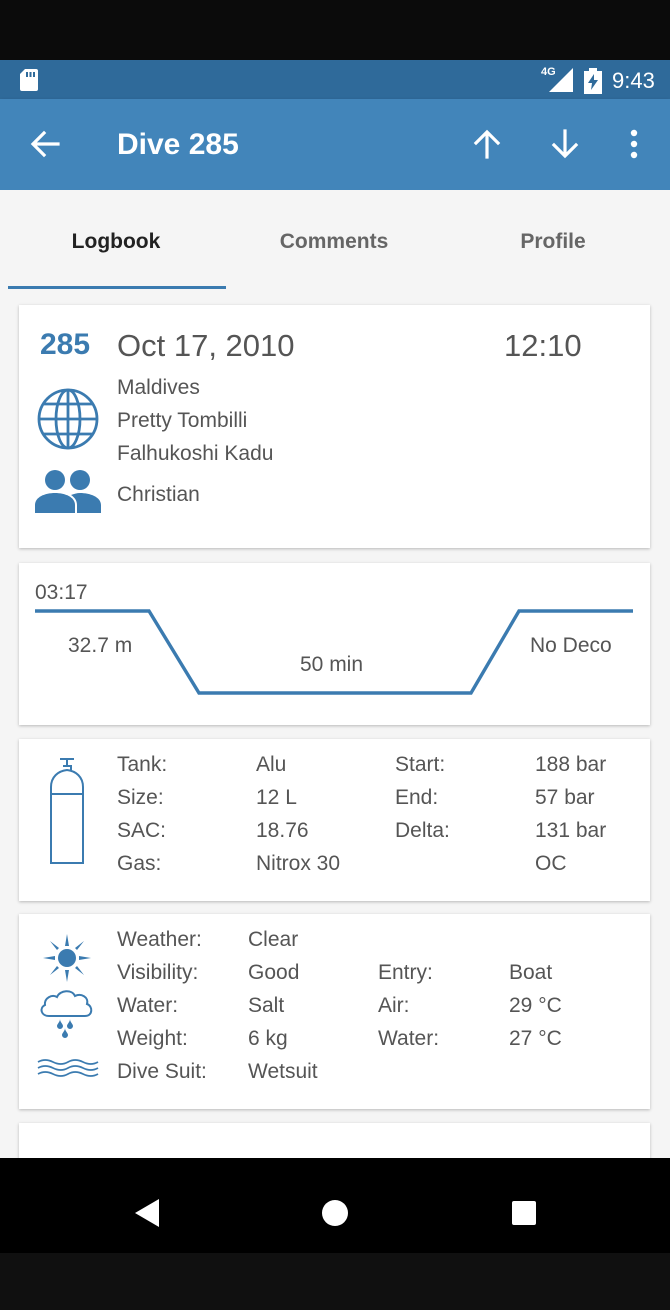 The width and height of the screenshot is (670, 1310). I want to click on dive-suit-label: Dive Suit:, so click(162, 1071).